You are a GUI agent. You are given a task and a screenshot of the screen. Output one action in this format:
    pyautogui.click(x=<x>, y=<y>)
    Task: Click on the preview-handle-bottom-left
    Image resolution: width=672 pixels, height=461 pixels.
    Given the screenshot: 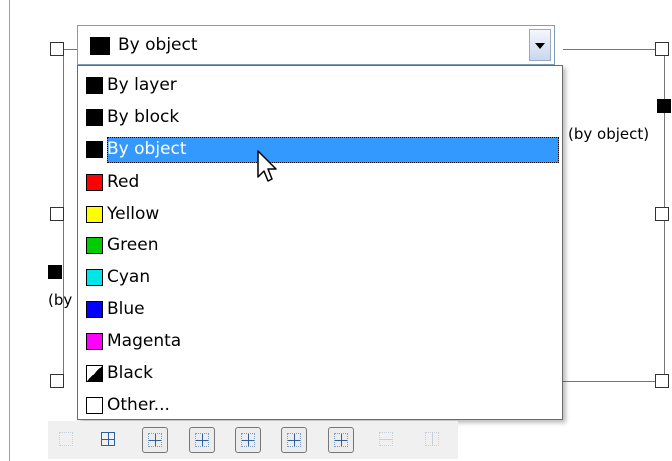 What is the action you would take?
    pyautogui.click(x=57, y=381)
    